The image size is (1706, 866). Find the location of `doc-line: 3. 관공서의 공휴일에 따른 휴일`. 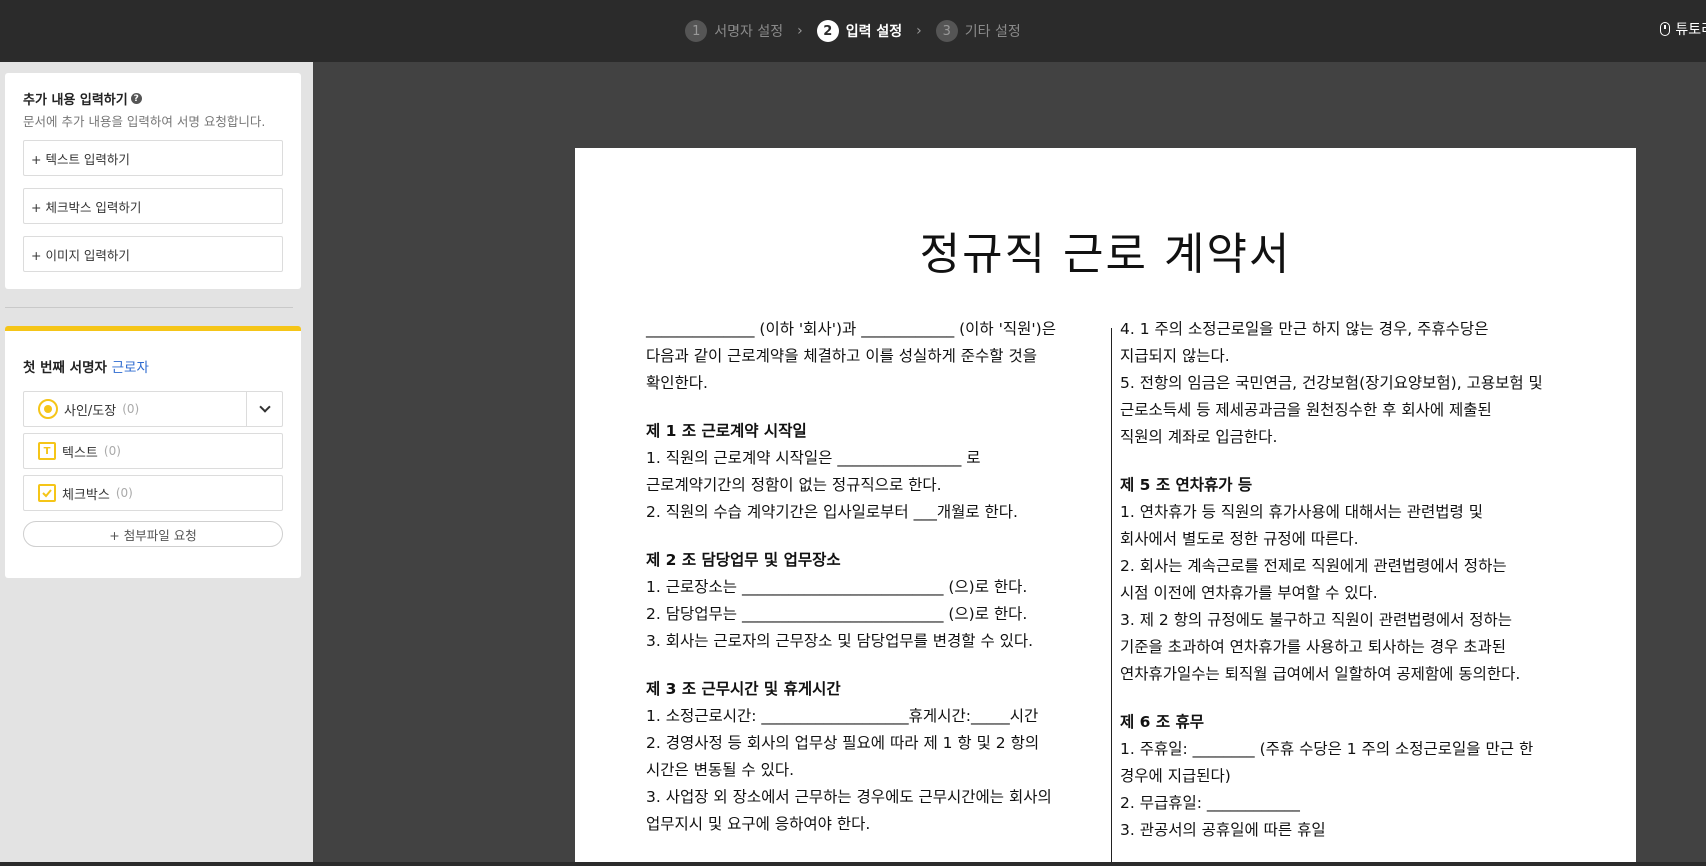

doc-line: 3. 관공서의 공휴일에 따른 휴일 is located at coordinates (1223, 830).